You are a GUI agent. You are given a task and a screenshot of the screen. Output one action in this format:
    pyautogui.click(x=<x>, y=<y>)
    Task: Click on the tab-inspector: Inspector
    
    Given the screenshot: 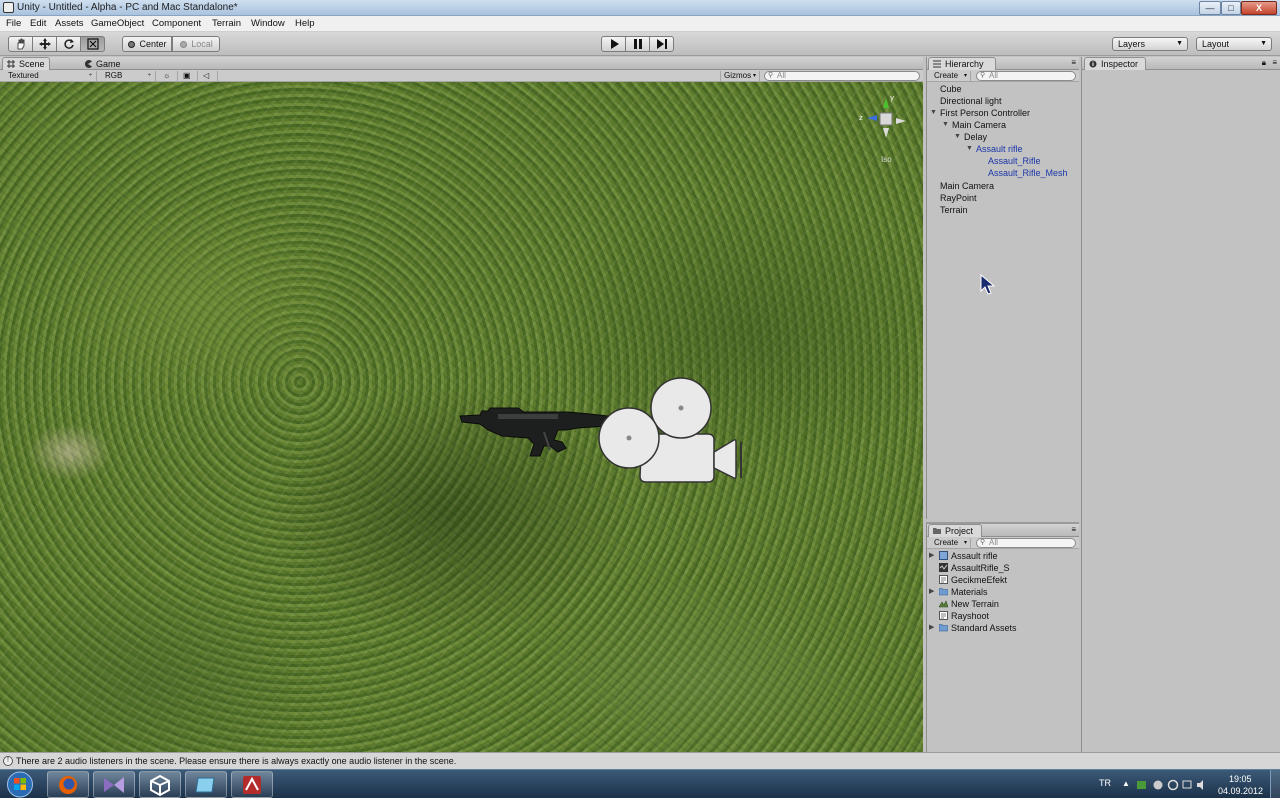 What is the action you would take?
    pyautogui.click(x=1115, y=63)
    